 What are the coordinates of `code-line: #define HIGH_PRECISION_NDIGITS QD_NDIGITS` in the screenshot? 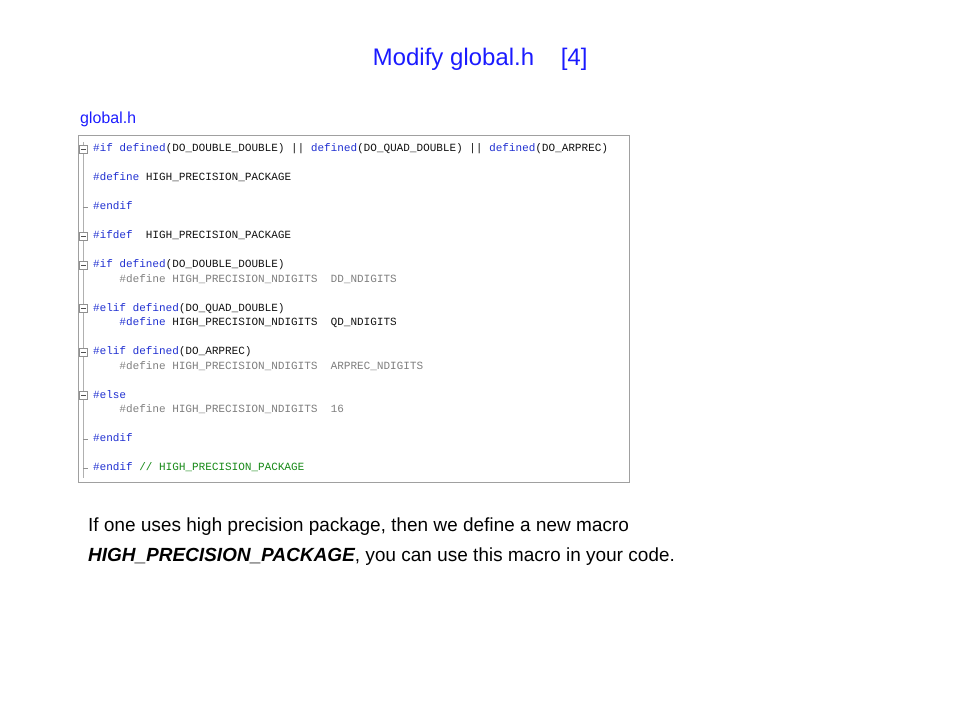 It's located at (257, 323).